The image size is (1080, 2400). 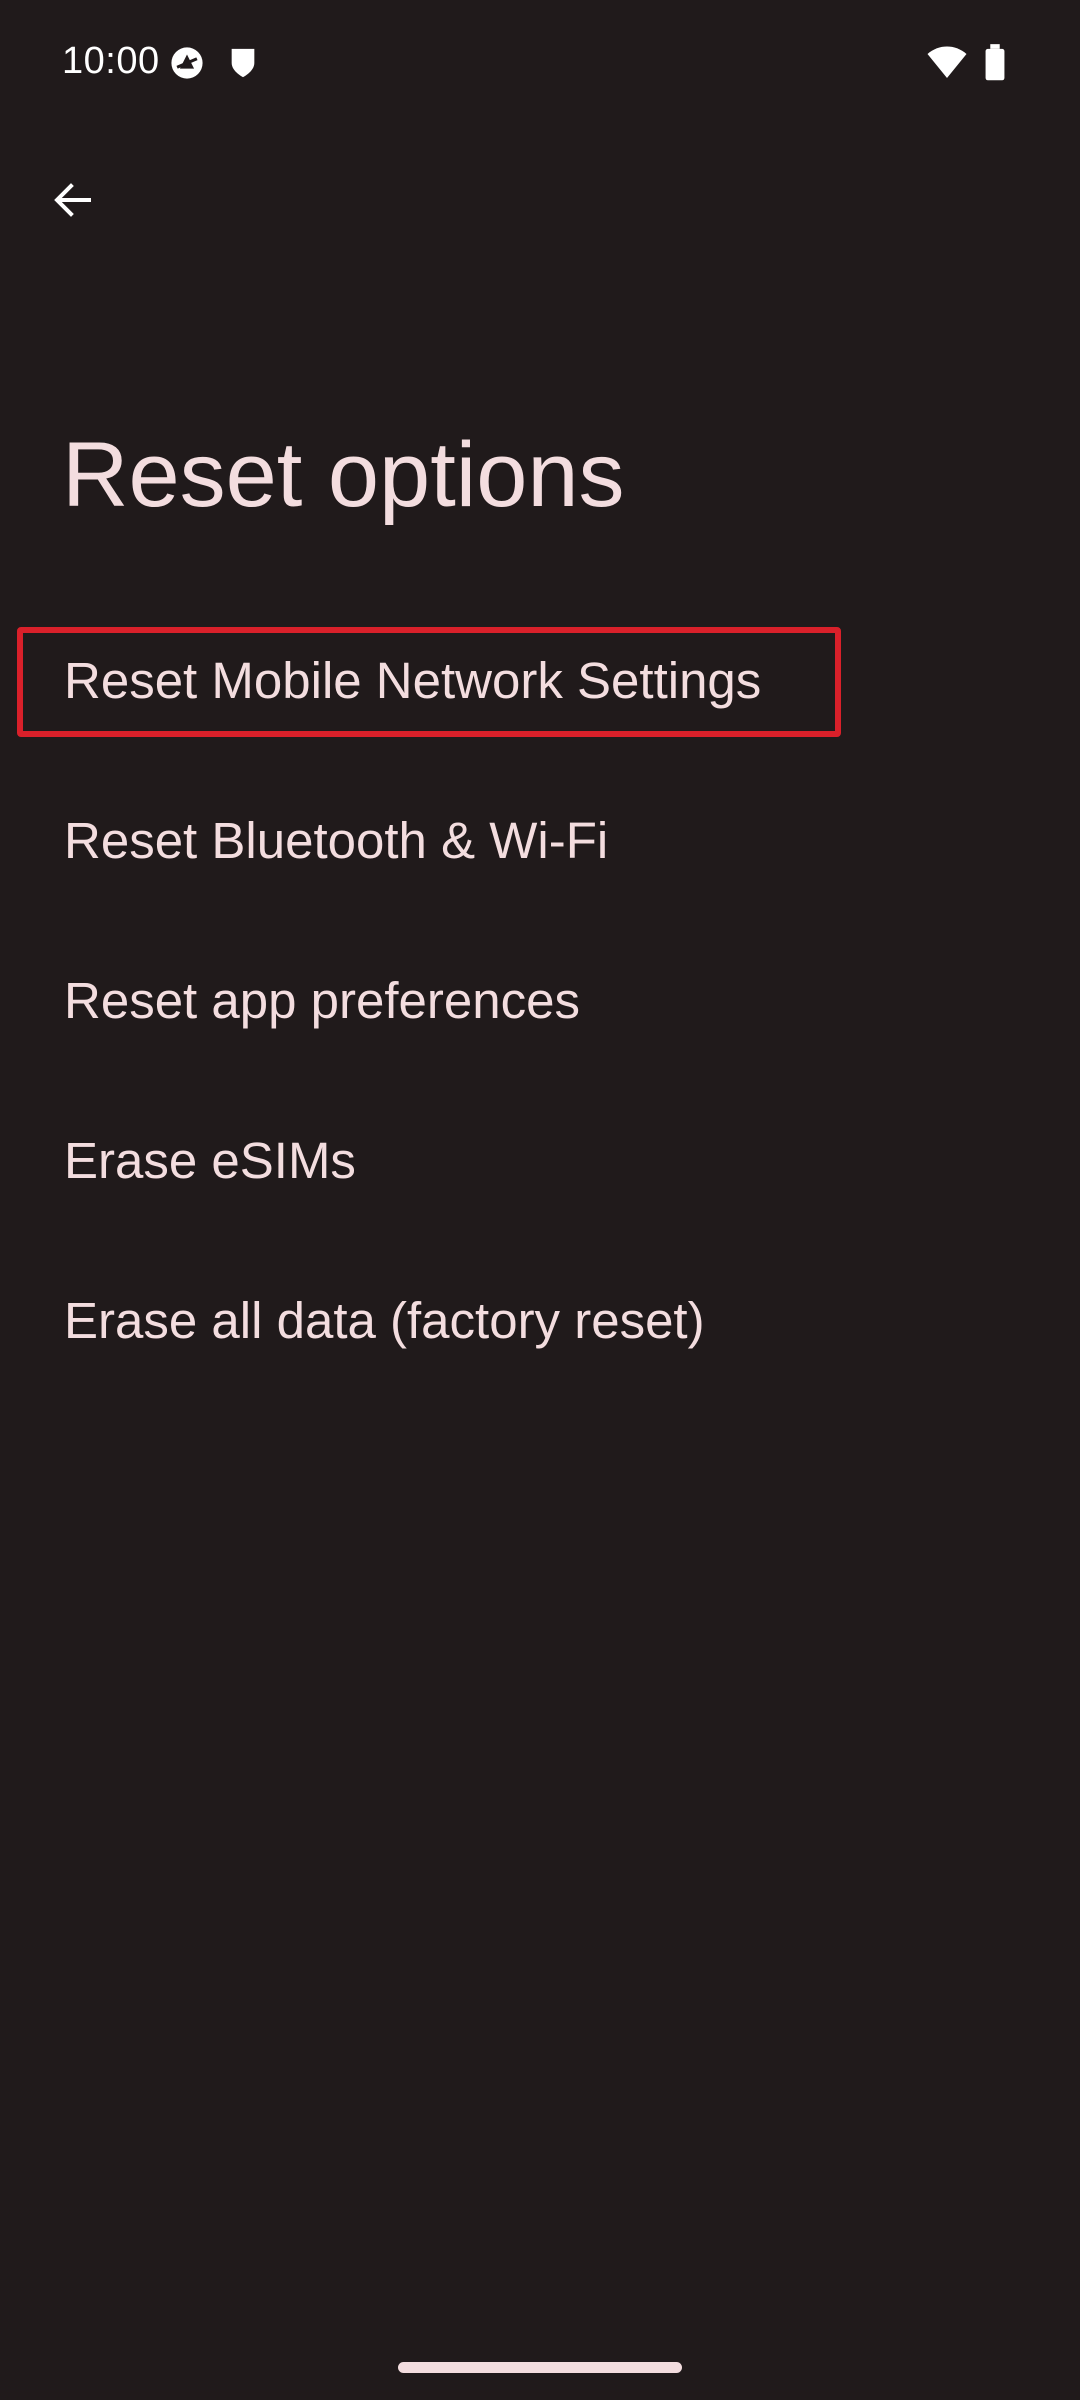 What do you see at coordinates (210, 1160) in the screenshot?
I see `option-label: Erase eSIMs` at bounding box center [210, 1160].